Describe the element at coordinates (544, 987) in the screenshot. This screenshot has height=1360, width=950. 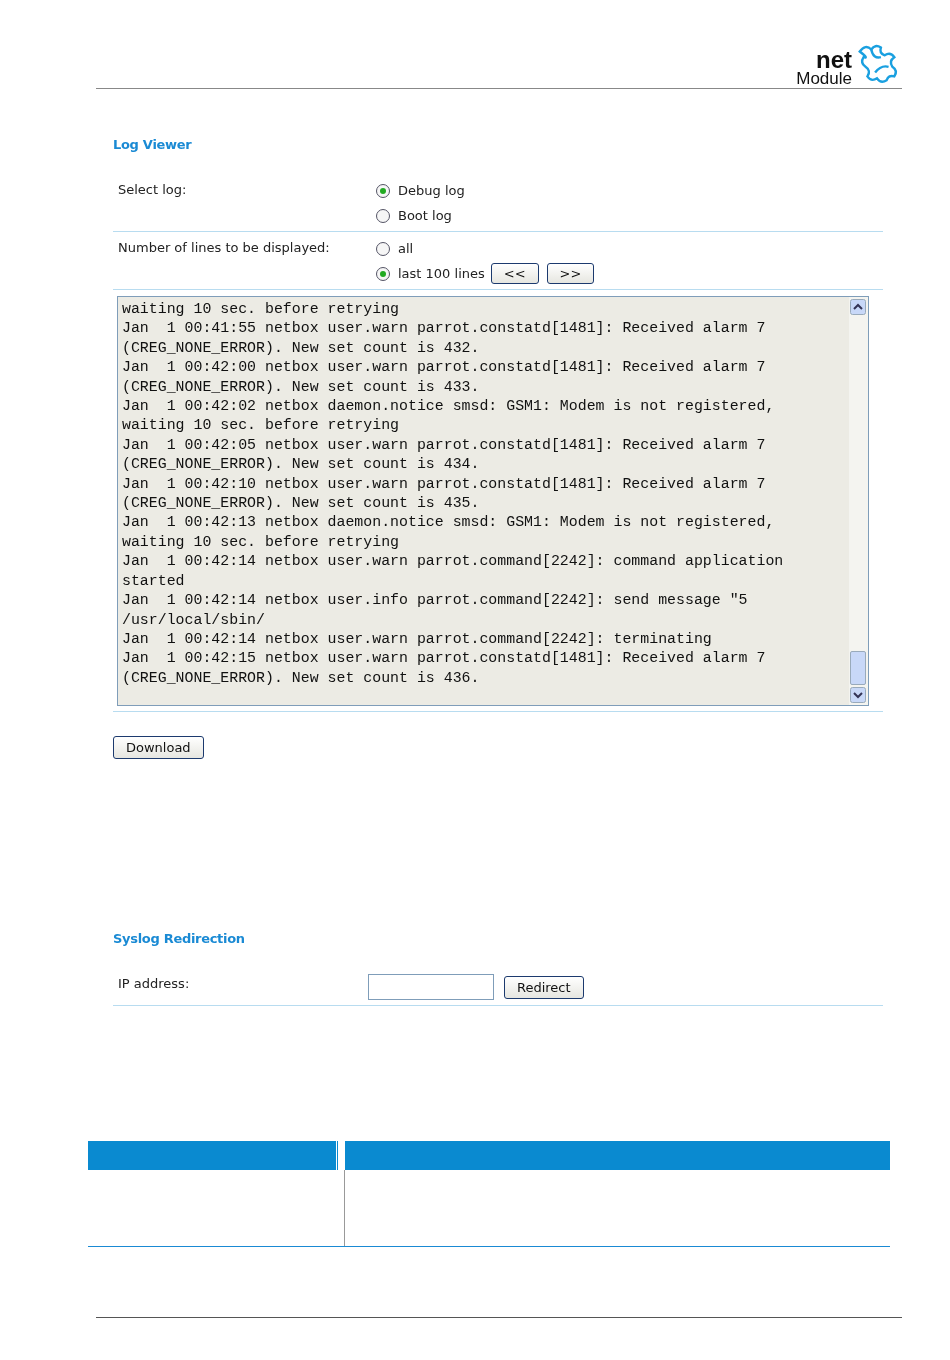
I see `redirect-button: Redirect` at that location.